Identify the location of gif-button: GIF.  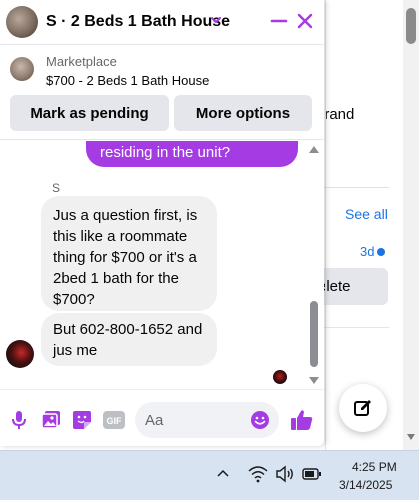
(114, 420).